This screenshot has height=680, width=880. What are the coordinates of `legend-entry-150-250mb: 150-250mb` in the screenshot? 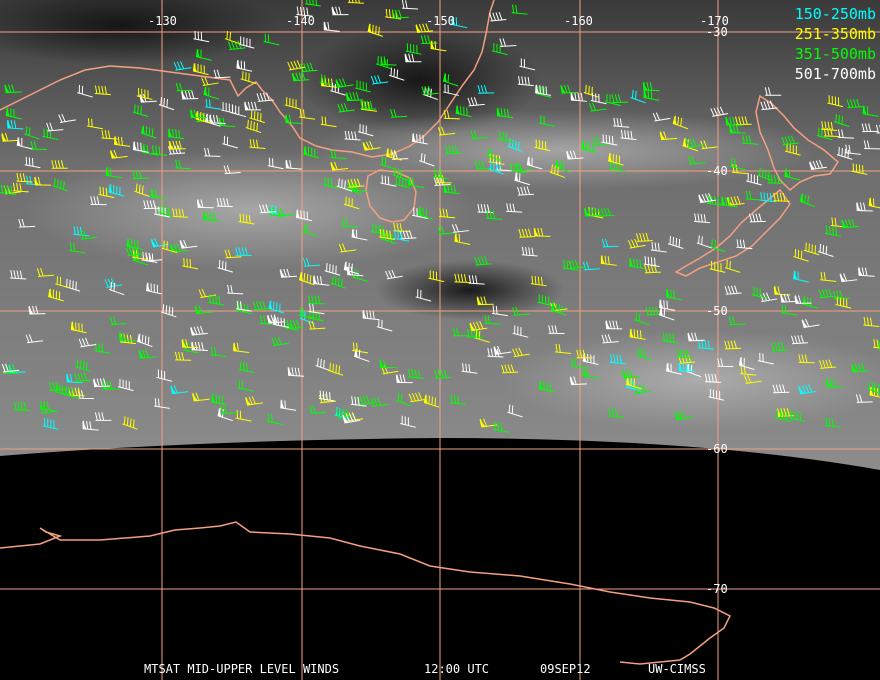 It's located at (835, 14).